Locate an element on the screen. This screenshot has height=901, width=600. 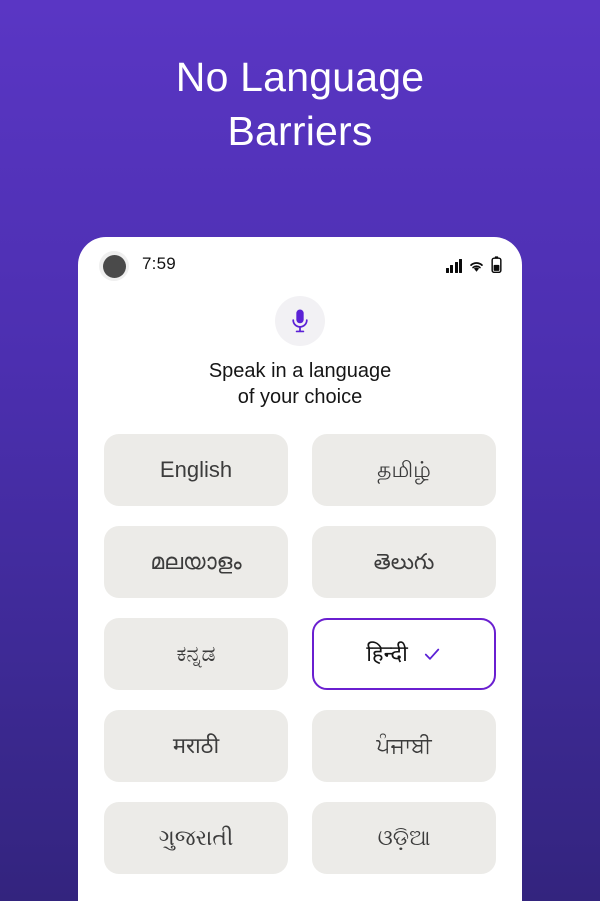
language-label: മലയാളം is located at coordinates (196, 561).